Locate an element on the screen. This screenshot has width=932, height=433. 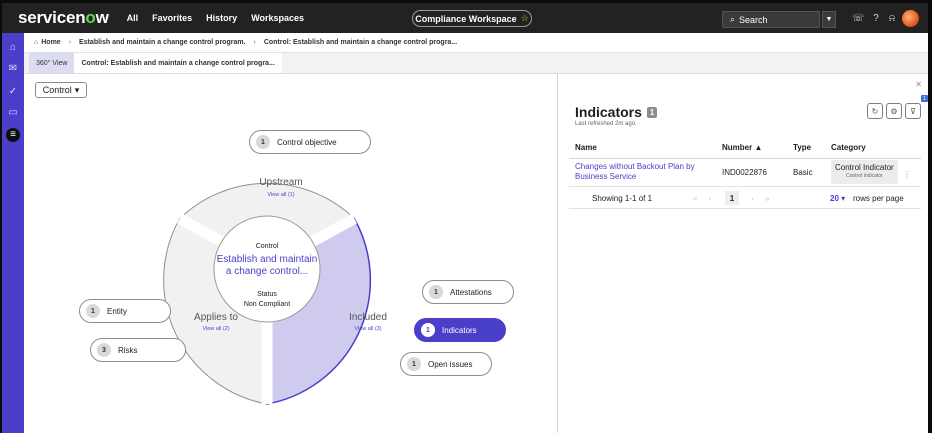
search-input: ⌕ Search is located at coordinates (771, 19).